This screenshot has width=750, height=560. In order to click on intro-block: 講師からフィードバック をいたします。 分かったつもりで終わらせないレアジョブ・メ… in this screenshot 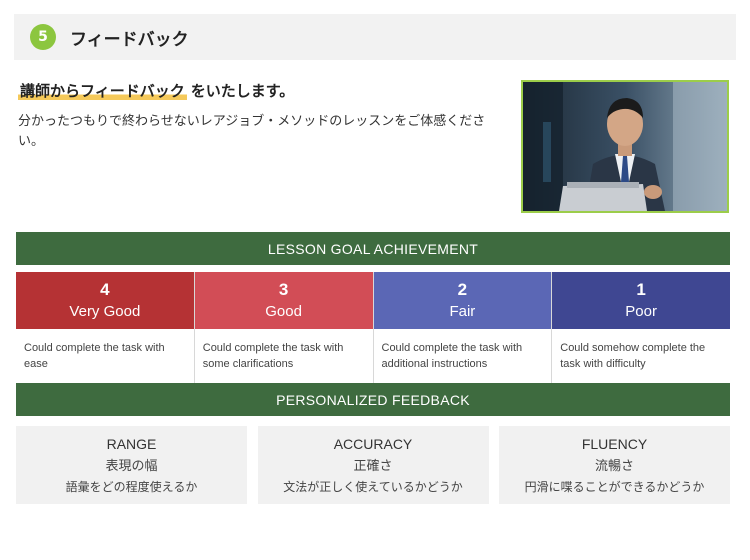, I will do `click(258, 116)`.